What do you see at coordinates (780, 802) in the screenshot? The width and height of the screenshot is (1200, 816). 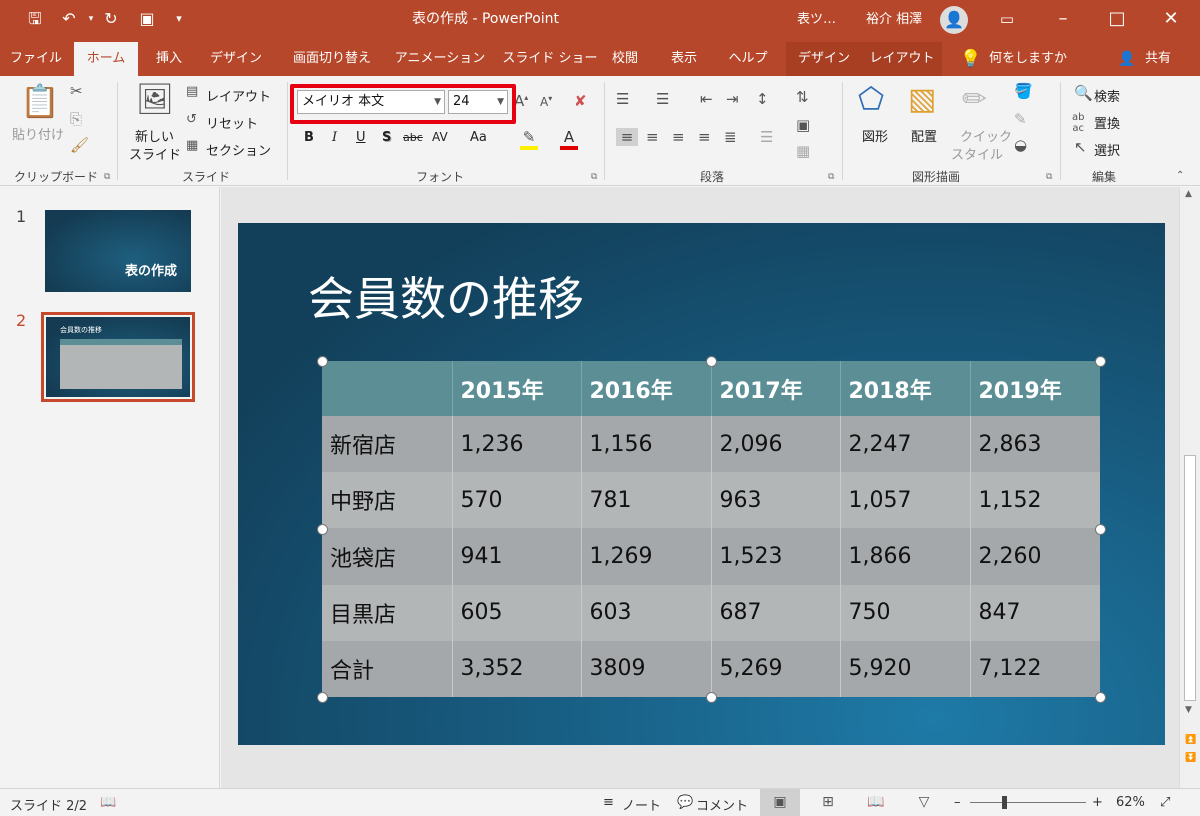 I see `normal-view-icon: ▣` at bounding box center [780, 802].